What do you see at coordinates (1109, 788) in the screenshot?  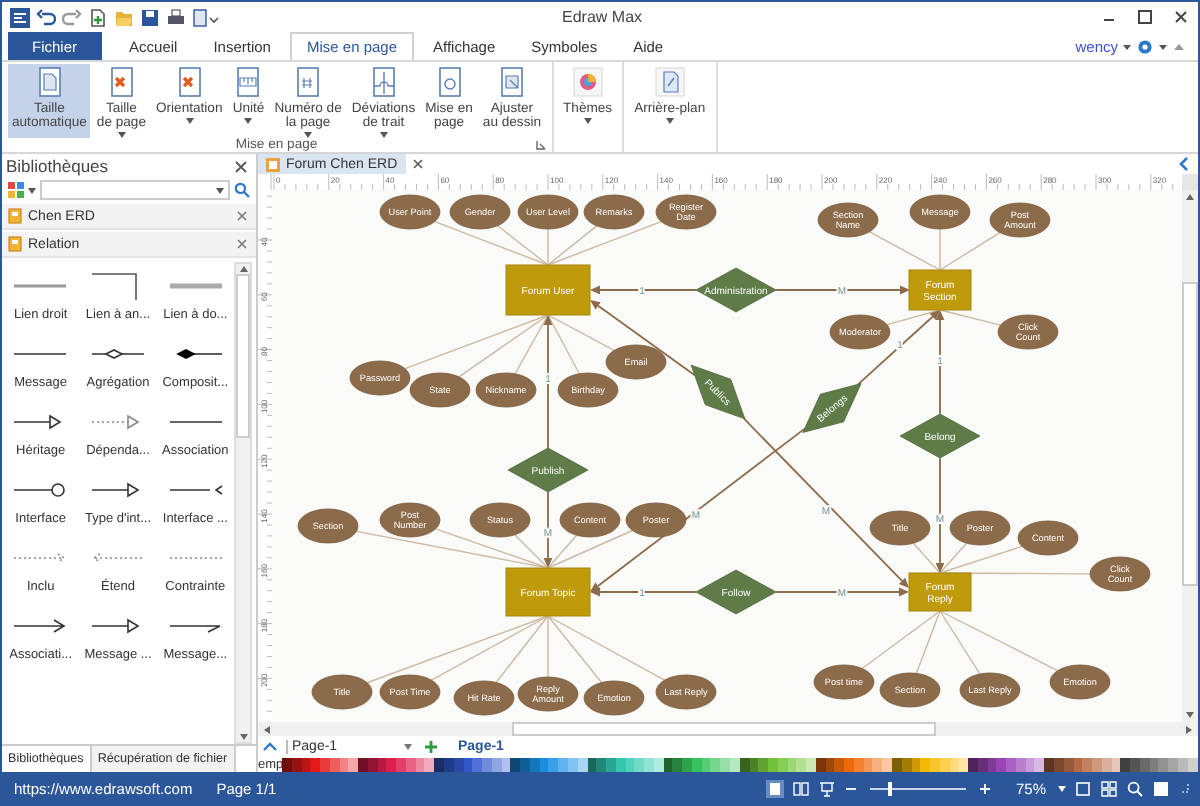 I see `grid-view-icon` at bounding box center [1109, 788].